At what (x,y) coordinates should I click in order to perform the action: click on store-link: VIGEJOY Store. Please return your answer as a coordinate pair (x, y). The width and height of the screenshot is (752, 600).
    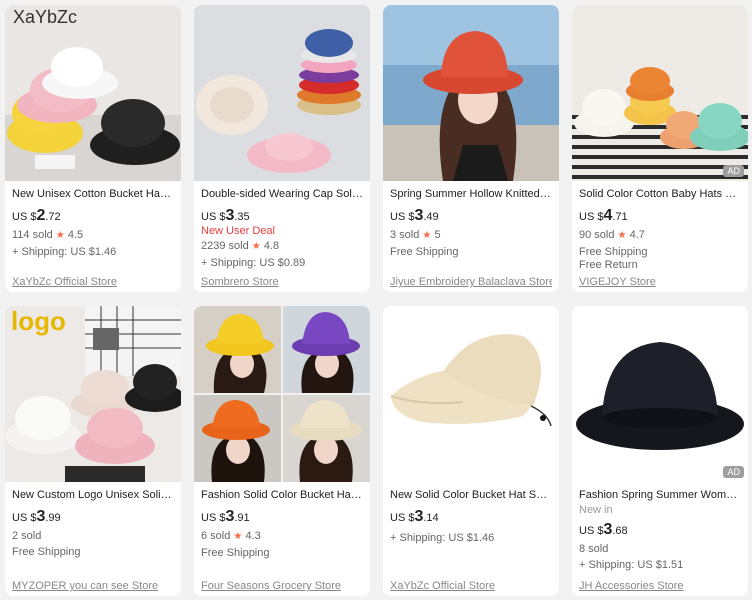
    Looking at the image, I should click on (617, 282).